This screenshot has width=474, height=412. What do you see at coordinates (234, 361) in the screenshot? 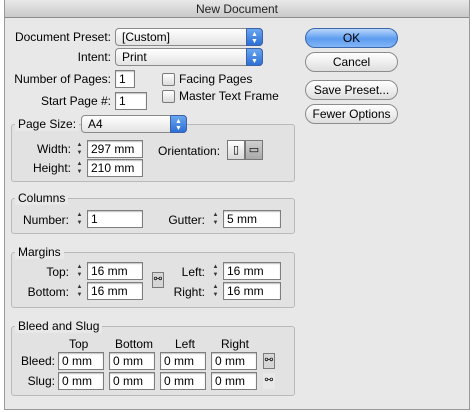
I see `bleed-right-input` at bounding box center [234, 361].